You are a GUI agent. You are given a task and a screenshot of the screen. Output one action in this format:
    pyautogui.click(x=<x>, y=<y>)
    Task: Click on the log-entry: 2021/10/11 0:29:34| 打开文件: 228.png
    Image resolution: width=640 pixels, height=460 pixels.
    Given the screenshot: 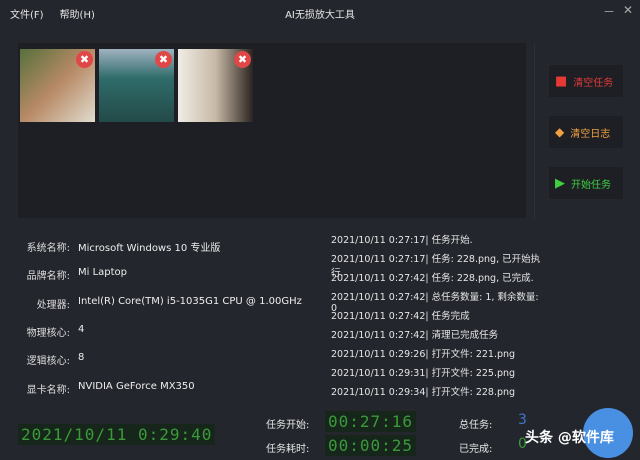 What is the action you would take?
    pyautogui.click(x=423, y=392)
    